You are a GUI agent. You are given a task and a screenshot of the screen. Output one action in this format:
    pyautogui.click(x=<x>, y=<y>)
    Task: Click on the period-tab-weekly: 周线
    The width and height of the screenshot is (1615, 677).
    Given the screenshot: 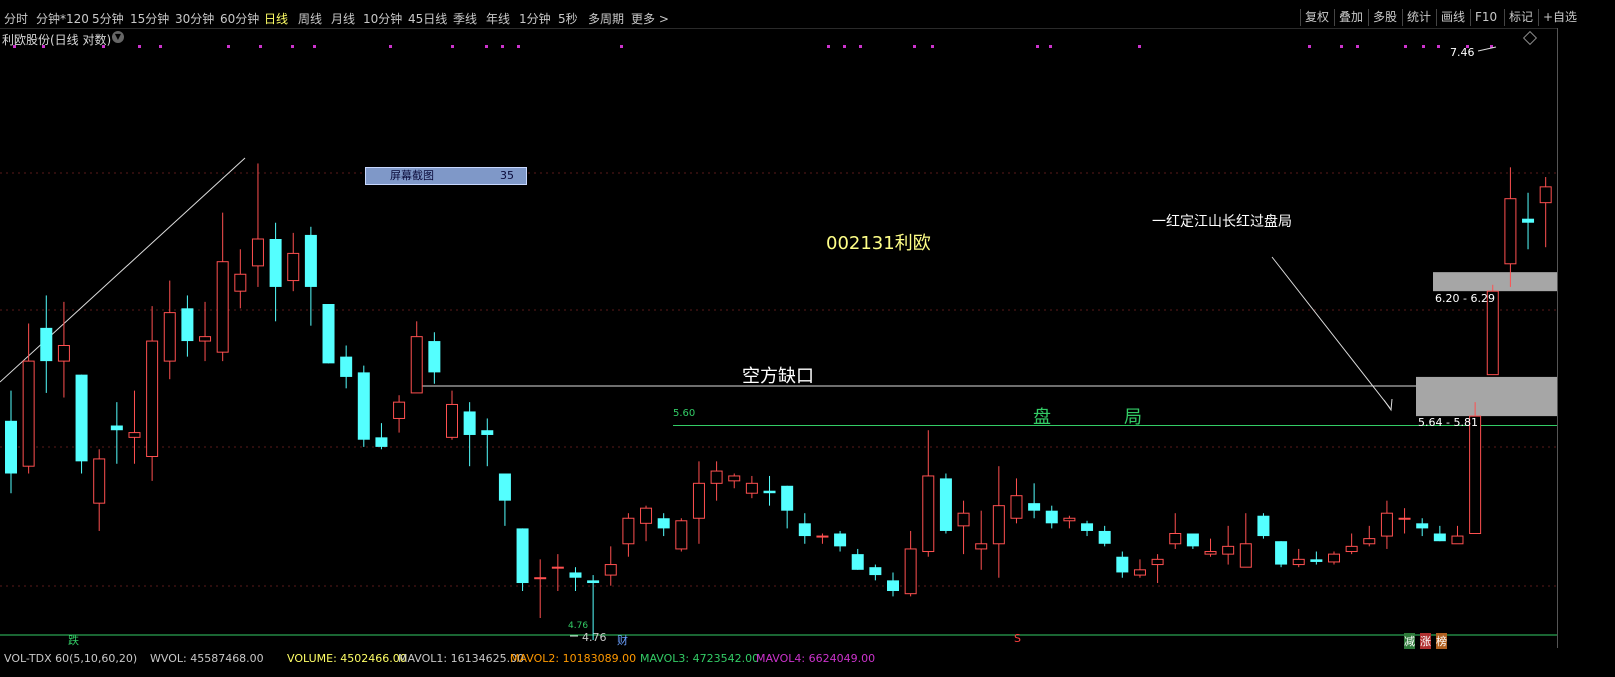 What is the action you would take?
    pyautogui.click(x=310, y=18)
    